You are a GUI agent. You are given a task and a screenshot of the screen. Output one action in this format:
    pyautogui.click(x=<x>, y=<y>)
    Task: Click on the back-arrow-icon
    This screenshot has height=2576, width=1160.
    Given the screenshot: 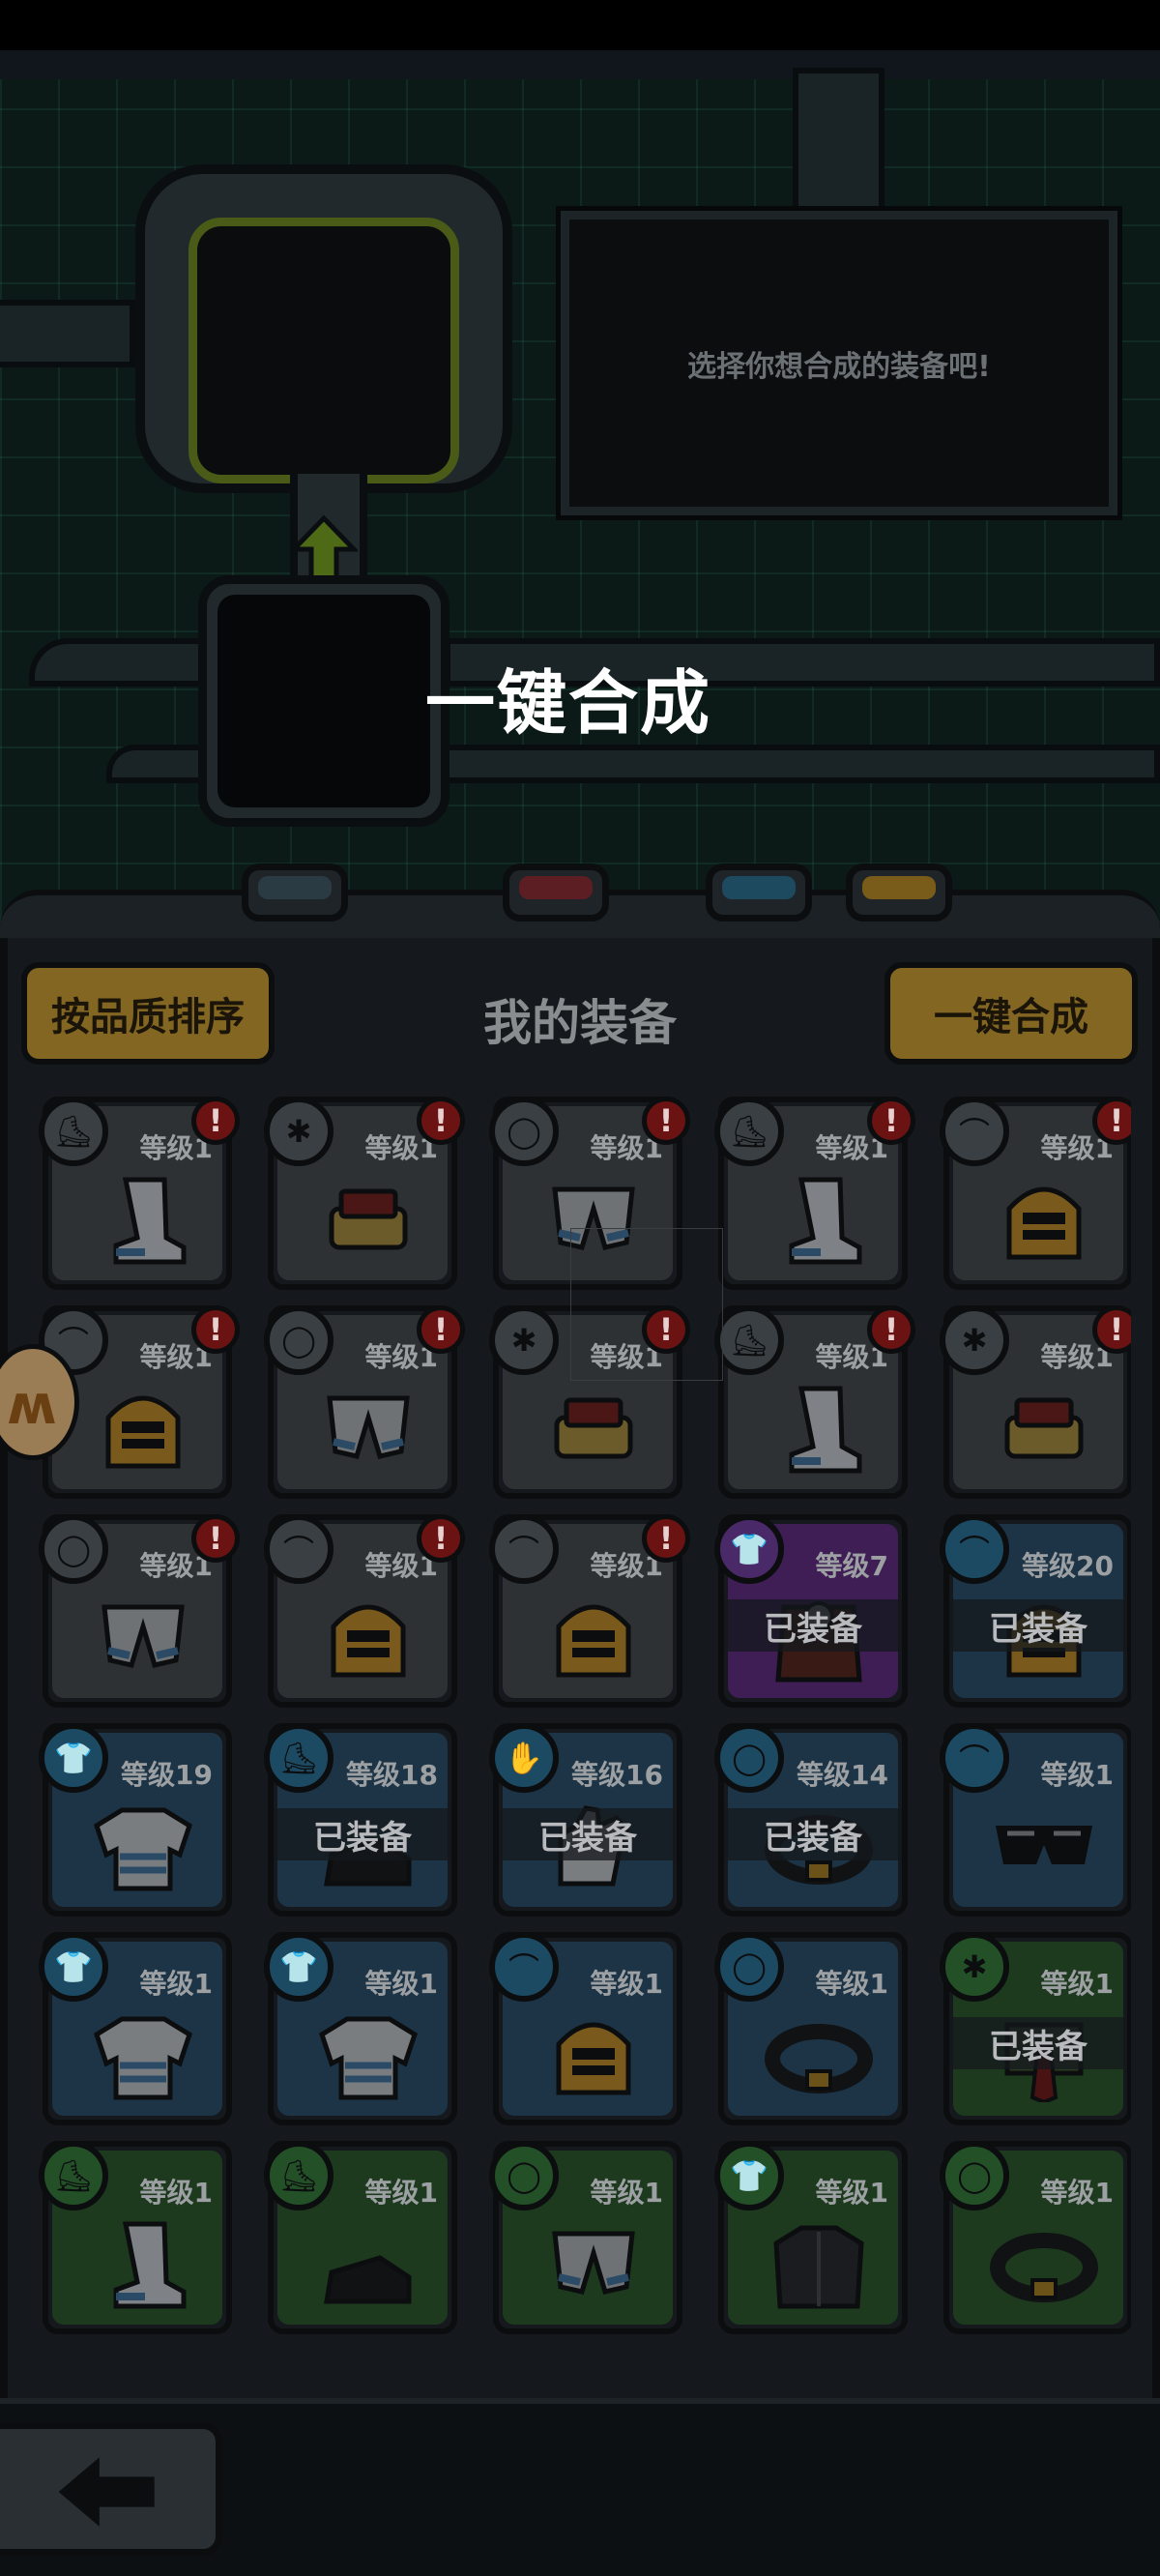 What is the action you would take?
    pyautogui.click(x=107, y=2492)
    